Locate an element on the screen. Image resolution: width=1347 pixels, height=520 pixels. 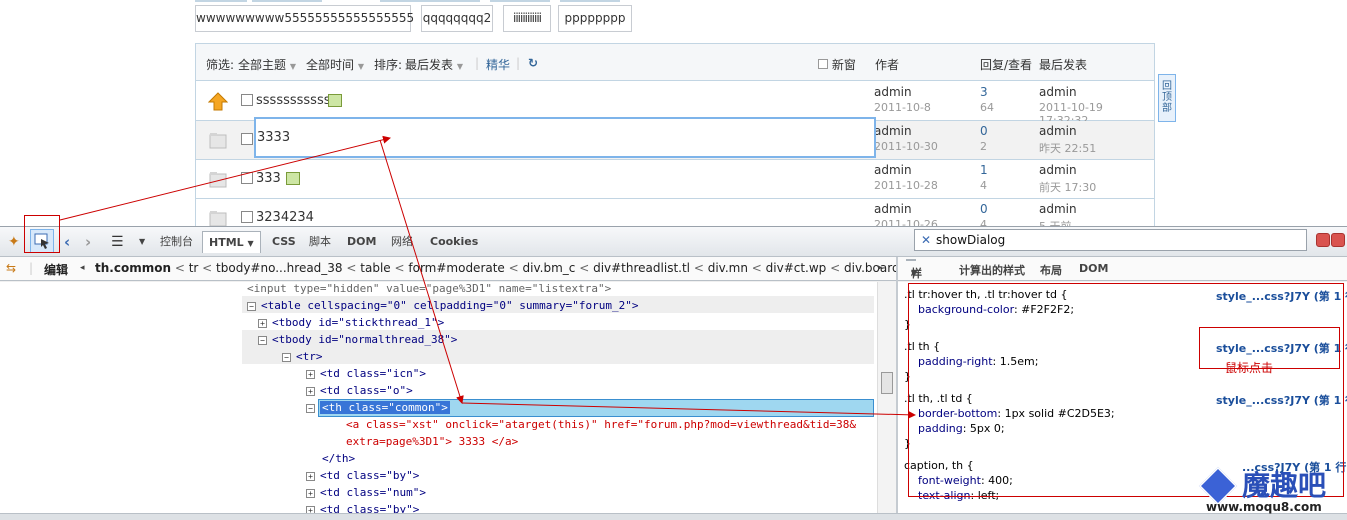
close-icon is located at coordinates (1338, 240).